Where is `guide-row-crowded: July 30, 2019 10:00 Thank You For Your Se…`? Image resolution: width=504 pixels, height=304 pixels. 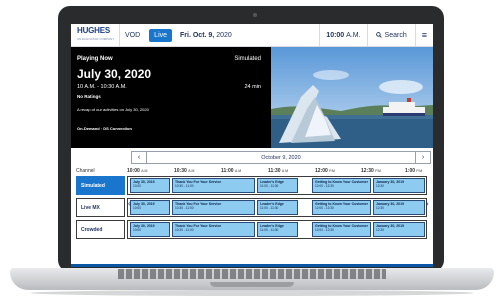
guide-row-crowded: July 30, 2019 10:00 Thank You For Your Se… is located at coordinates (277, 229).